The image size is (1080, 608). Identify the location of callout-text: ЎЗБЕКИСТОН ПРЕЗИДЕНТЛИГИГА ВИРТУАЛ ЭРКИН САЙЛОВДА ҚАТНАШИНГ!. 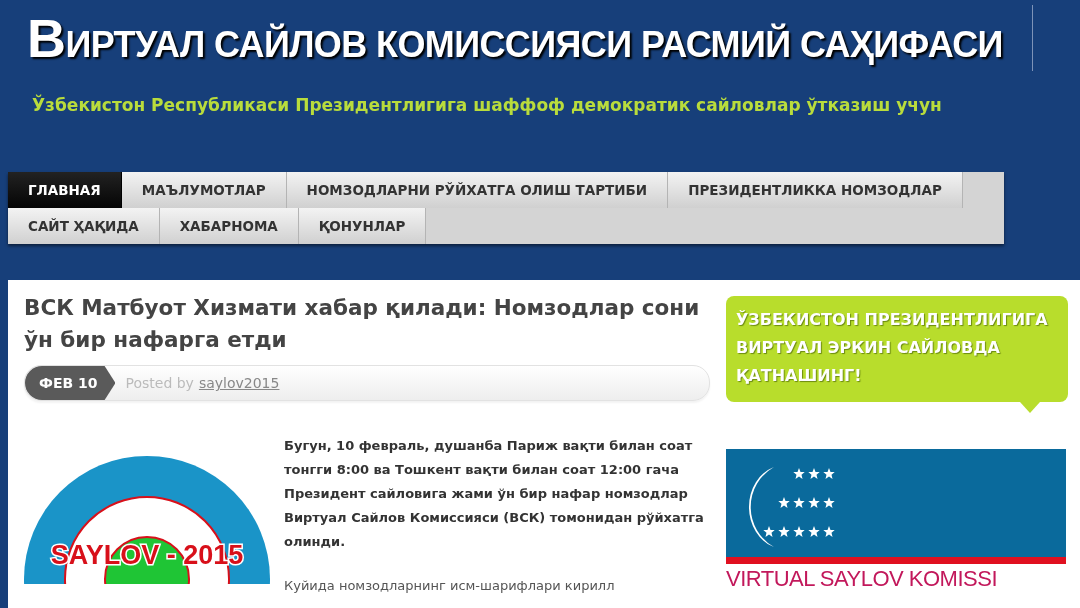
(892, 347).